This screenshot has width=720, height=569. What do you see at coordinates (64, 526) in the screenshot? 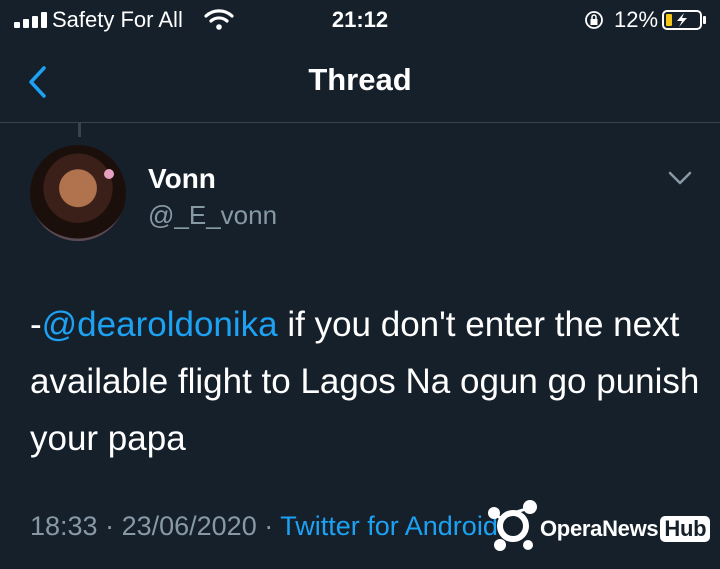
I see `tweet-time: 18:33` at bounding box center [64, 526].